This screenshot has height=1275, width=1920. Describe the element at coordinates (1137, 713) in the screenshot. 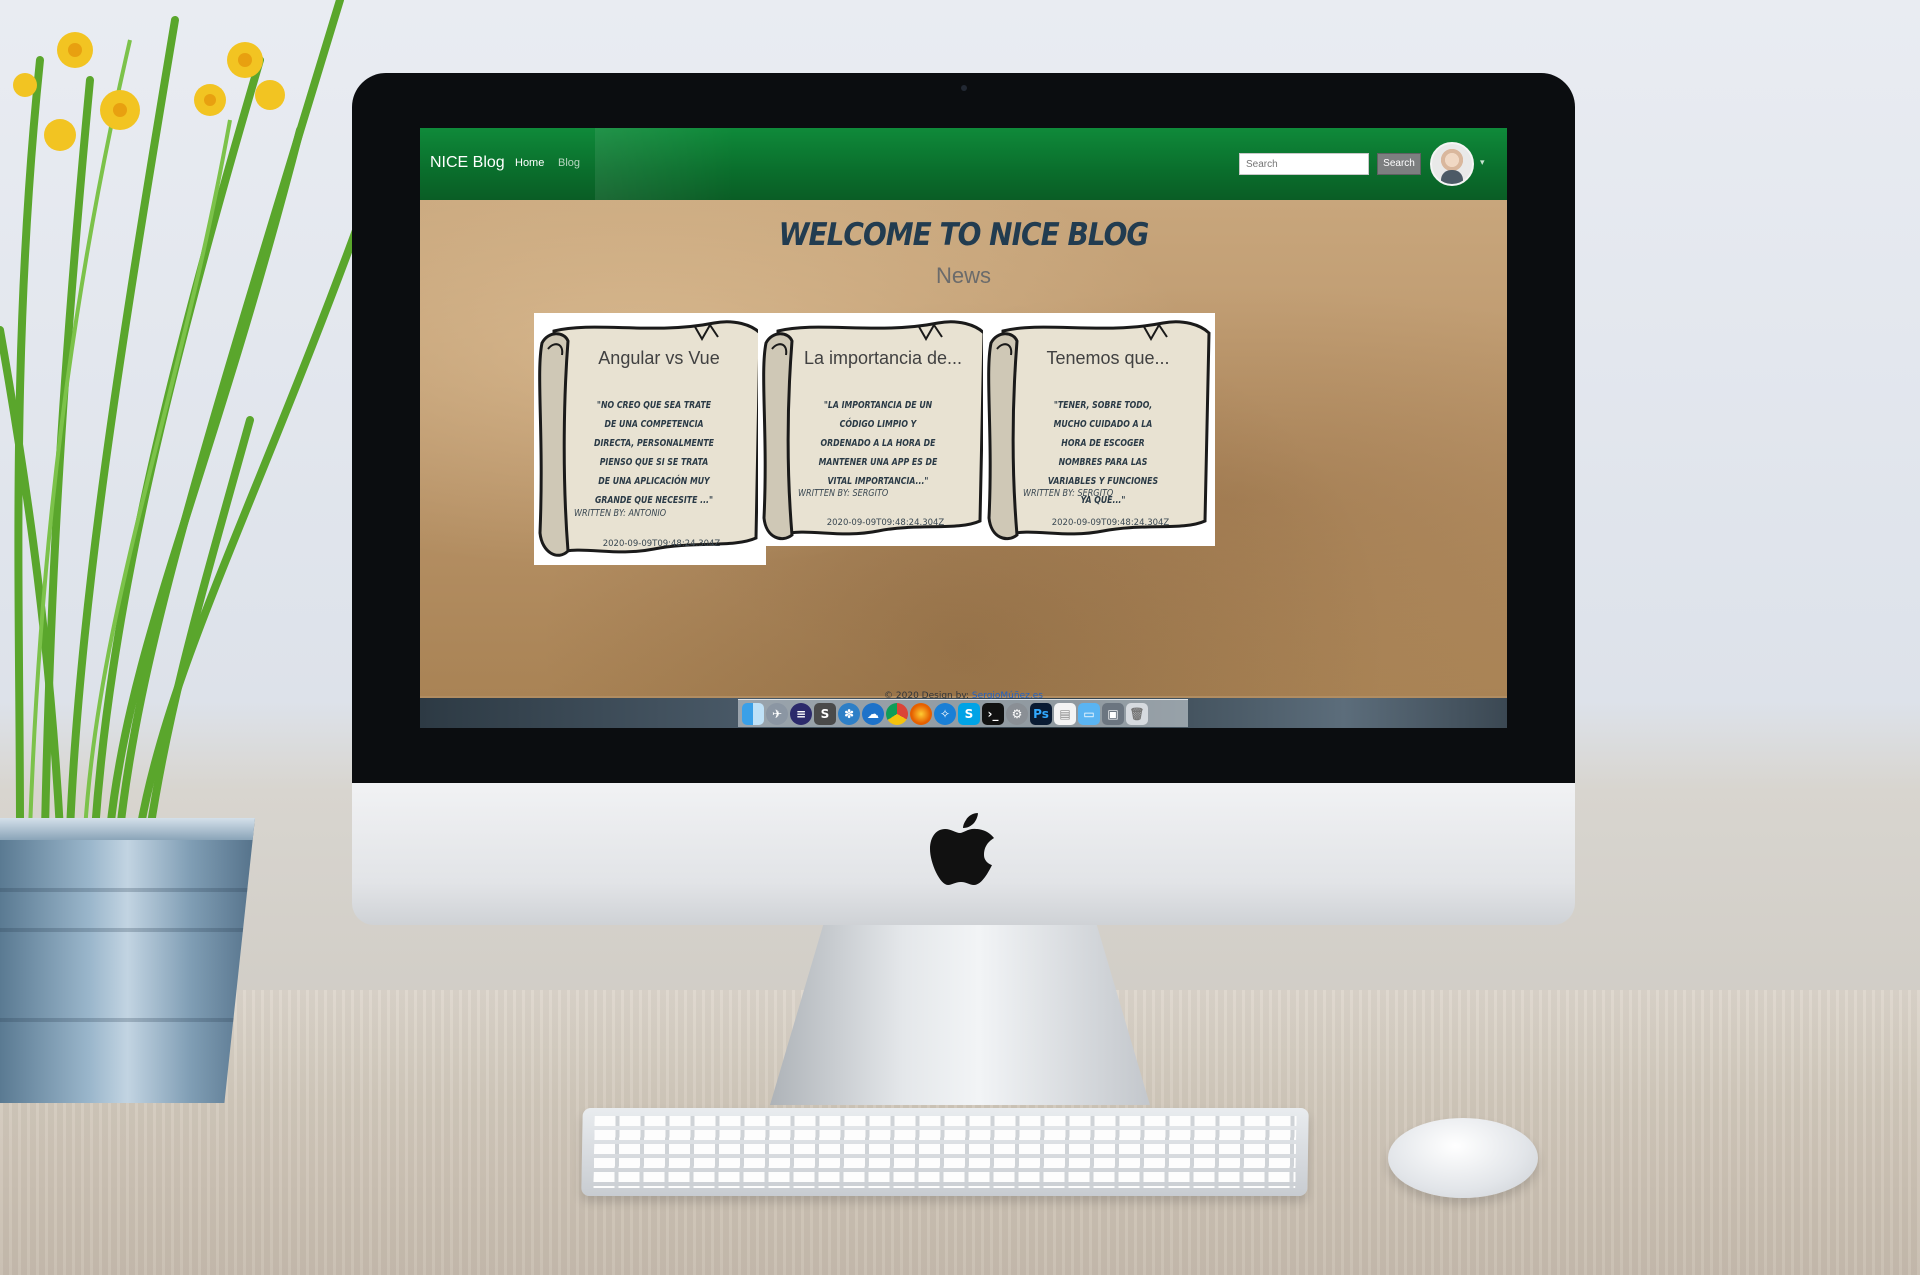

I see `trash-icon: 🗑` at that location.